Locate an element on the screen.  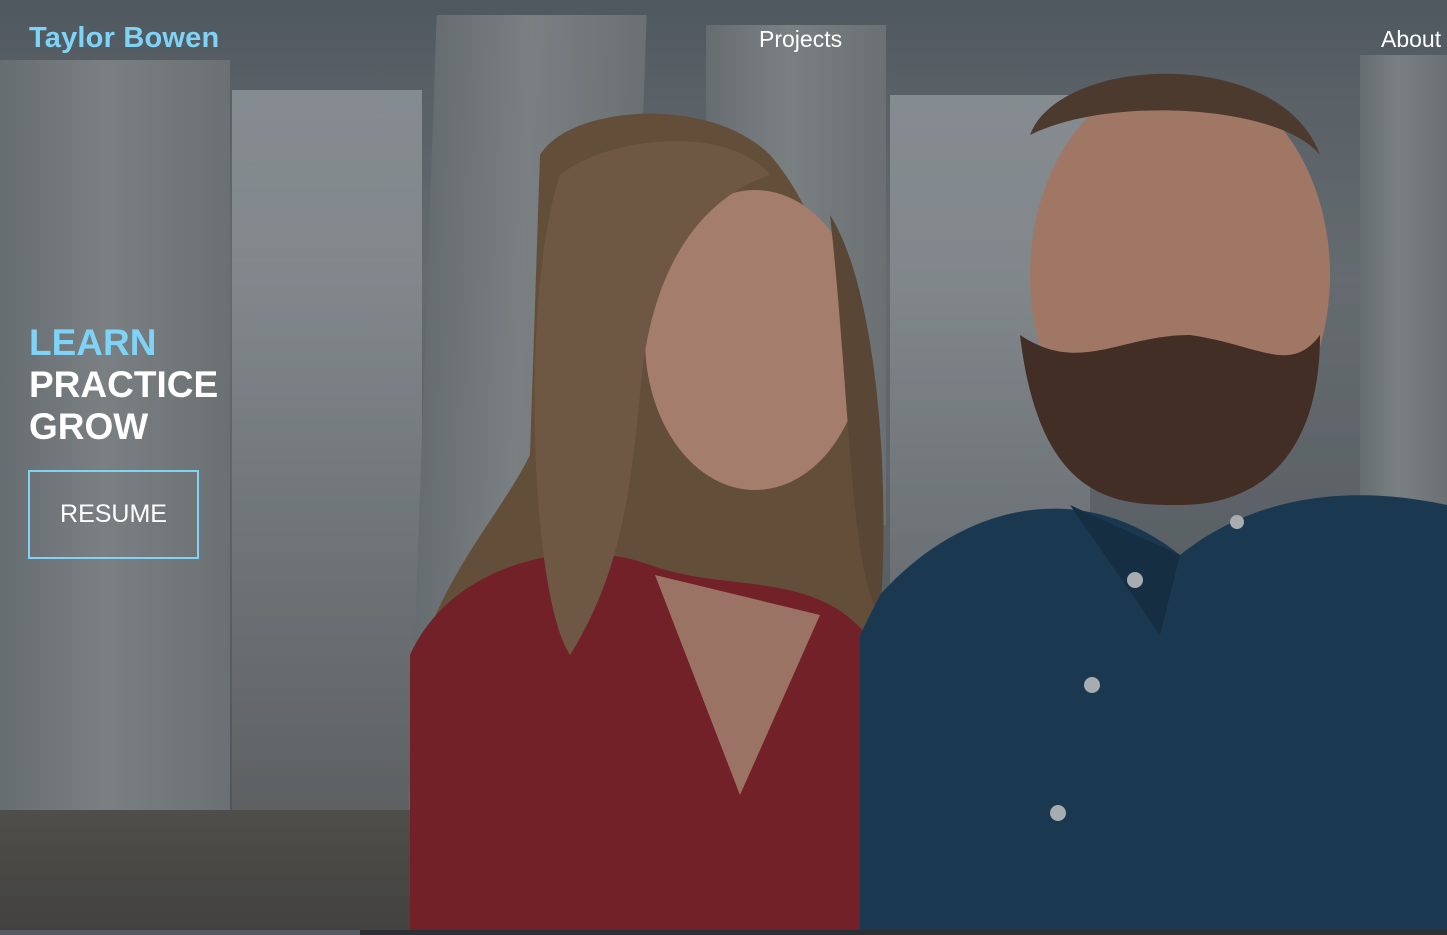
slogan-practice: PRACTICE is located at coordinates (124, 384).